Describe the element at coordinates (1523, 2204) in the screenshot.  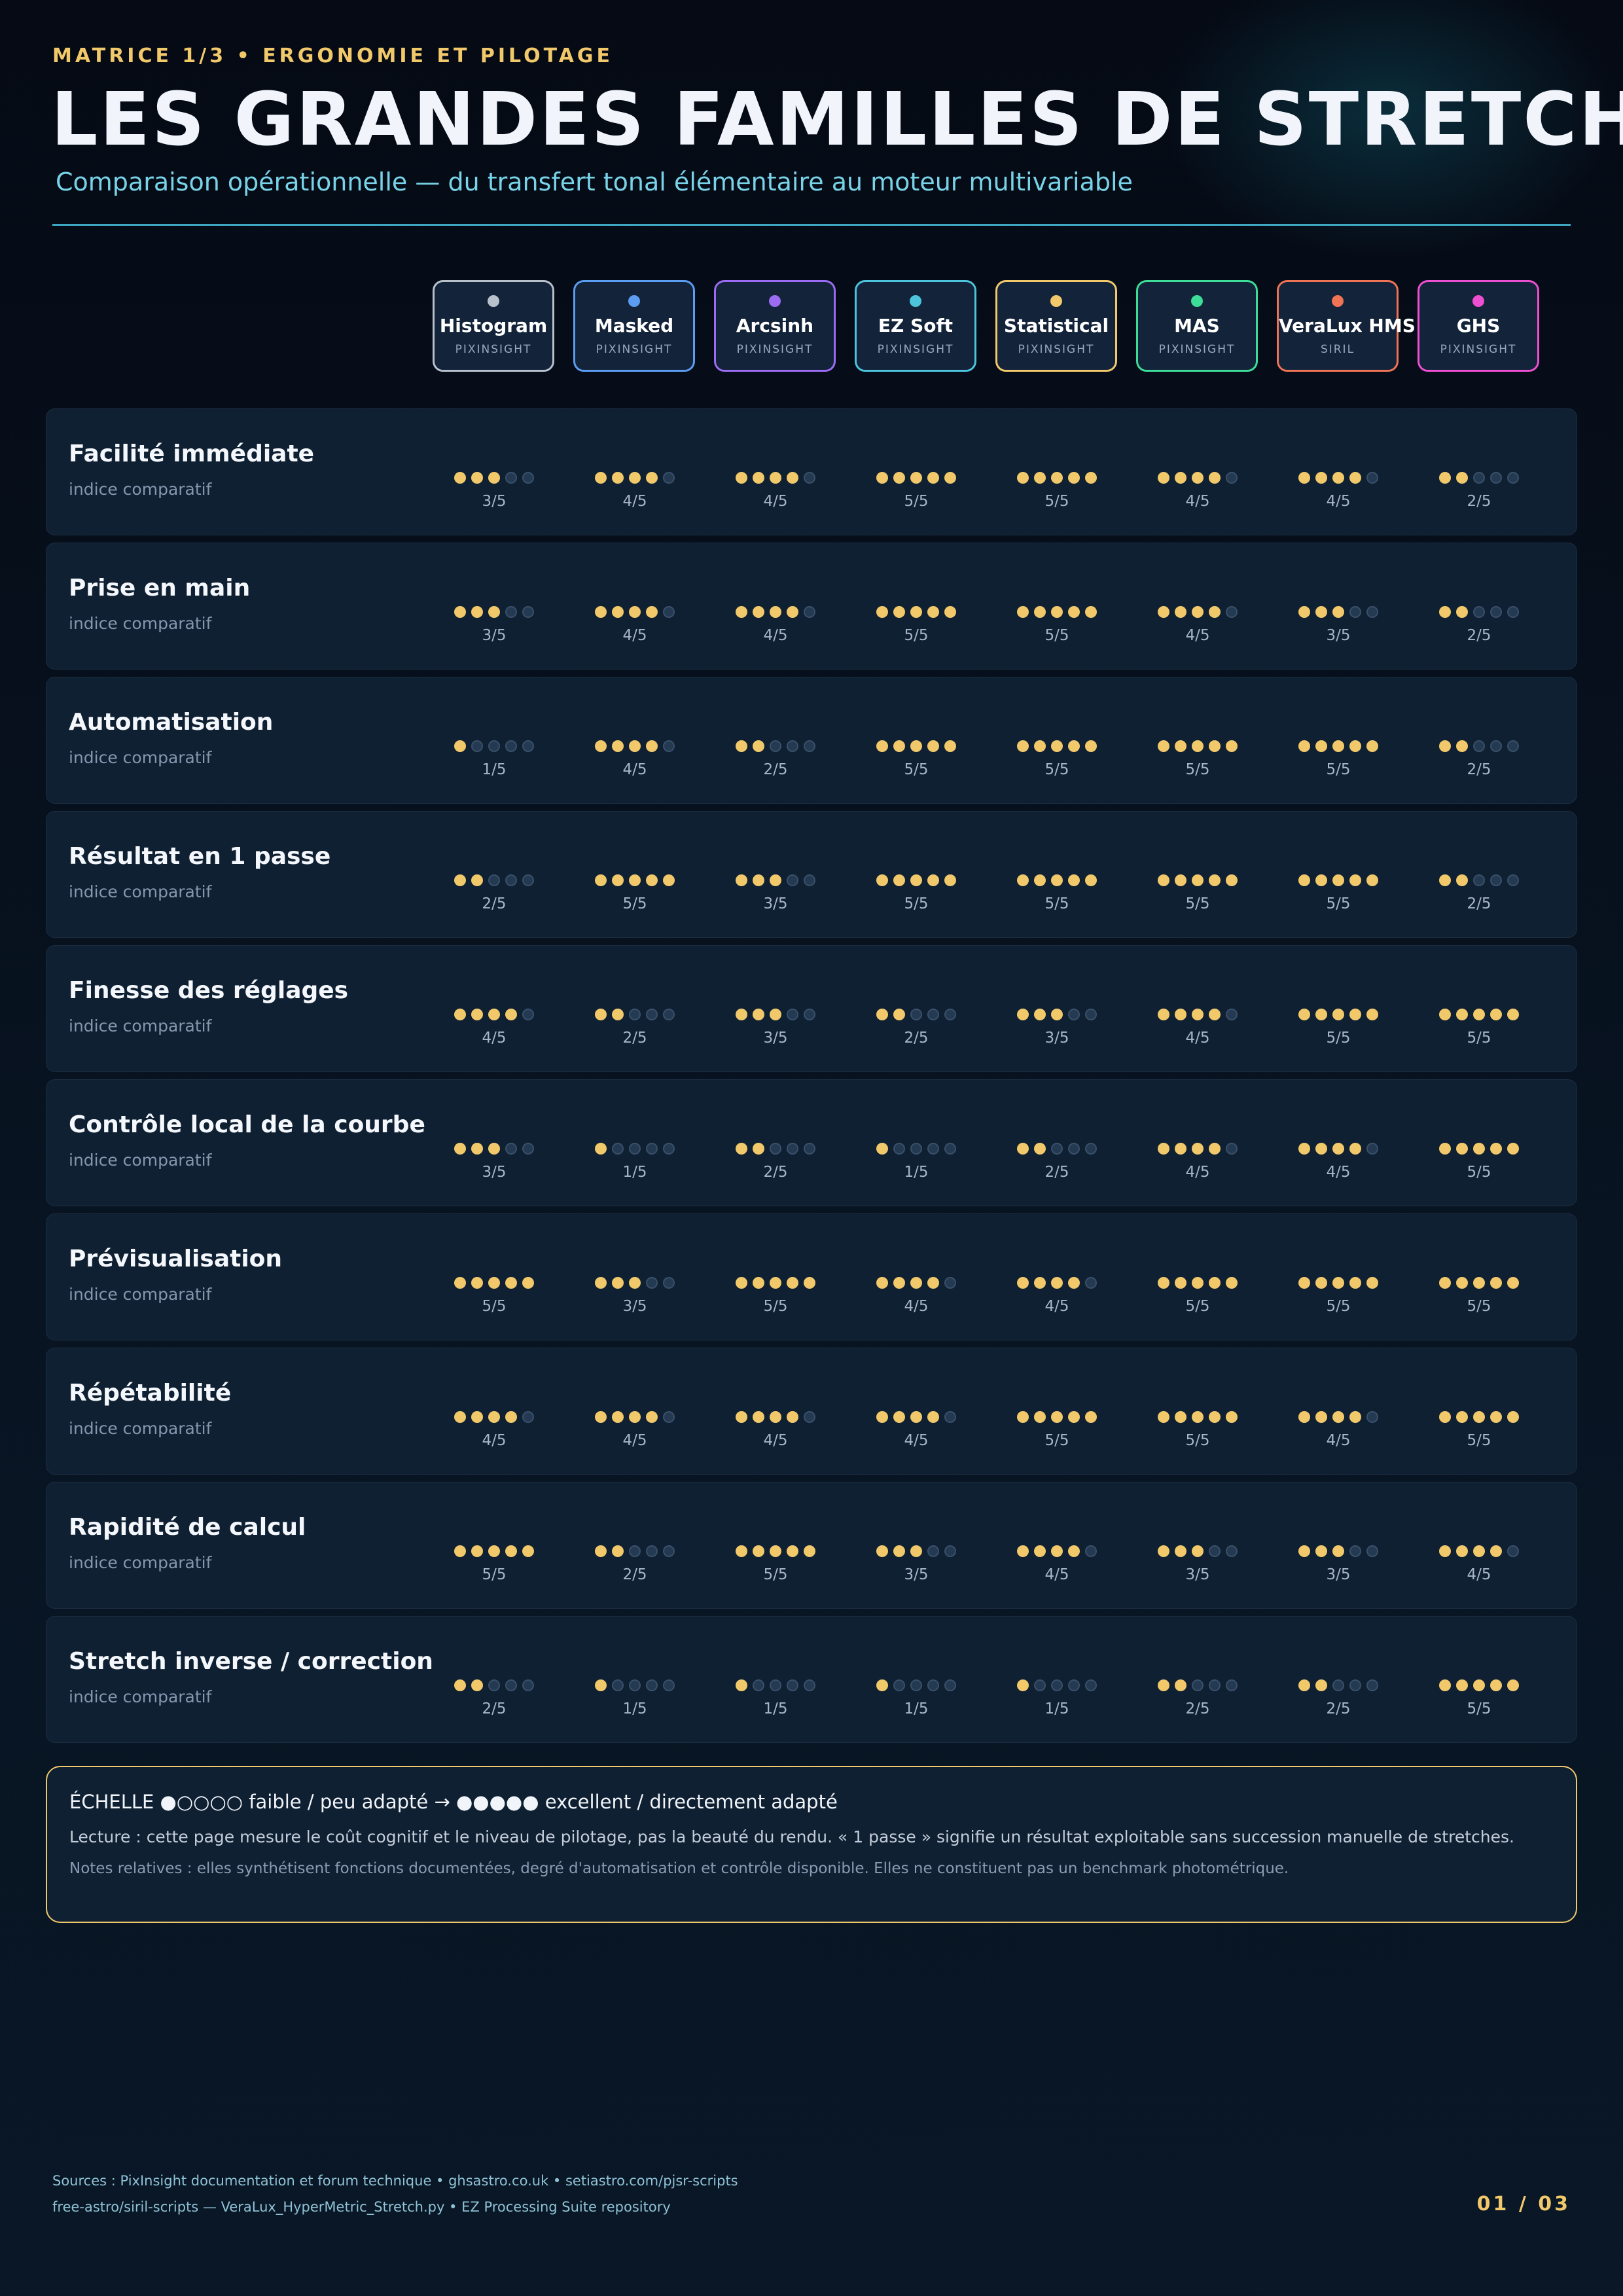
I see `page-number: 01 / 03` at that location.